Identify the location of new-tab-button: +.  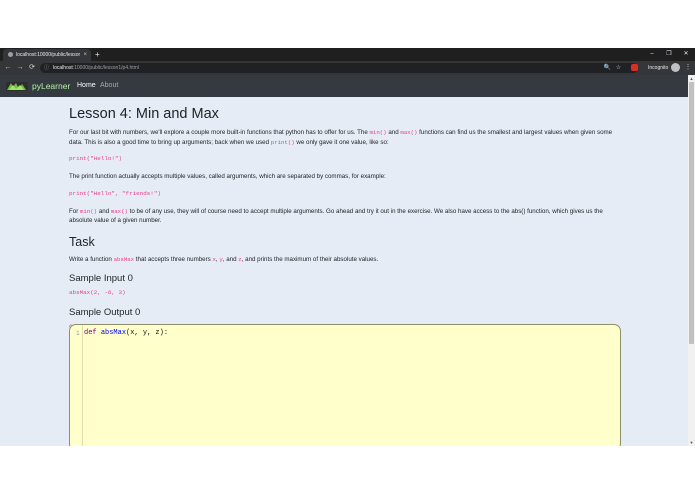
(97, 54).